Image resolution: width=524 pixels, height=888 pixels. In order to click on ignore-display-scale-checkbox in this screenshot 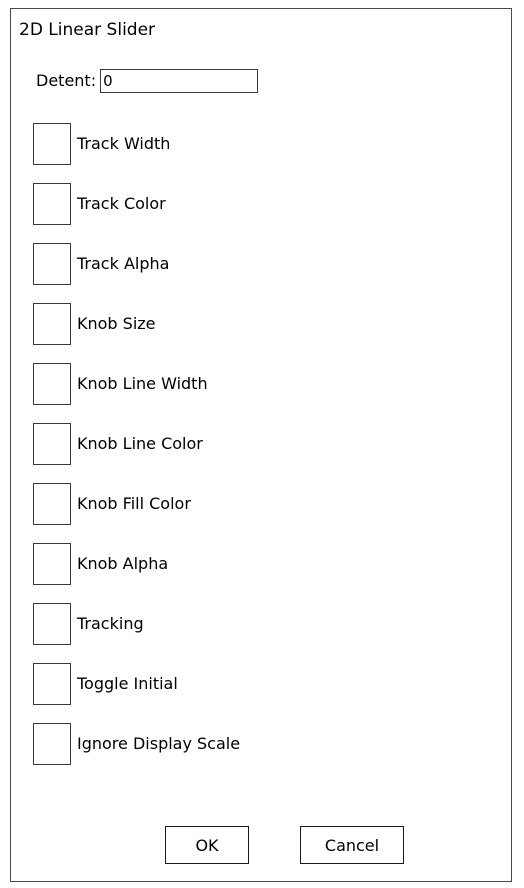, I will do `click(52, 744)`.